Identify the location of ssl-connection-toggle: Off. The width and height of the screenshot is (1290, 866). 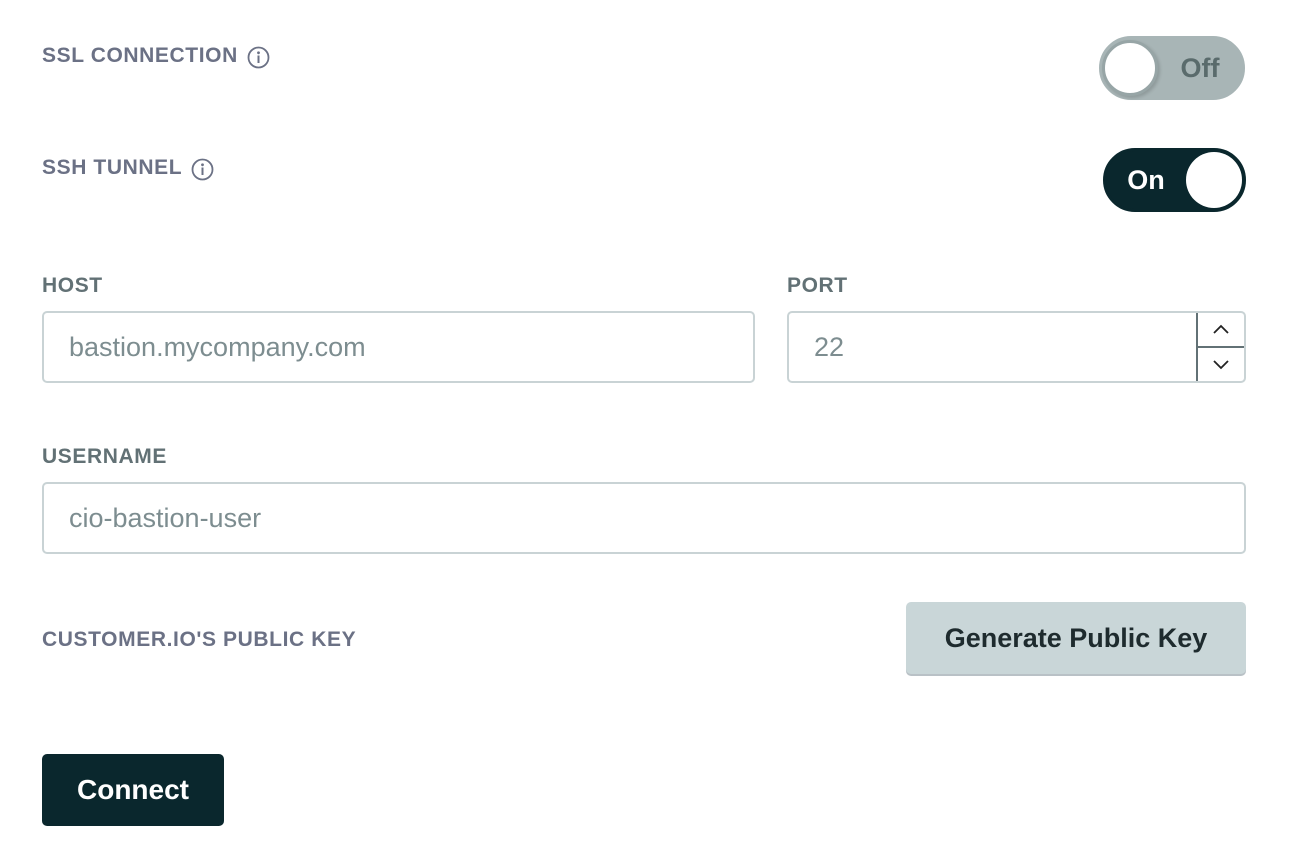
(1172, 68).